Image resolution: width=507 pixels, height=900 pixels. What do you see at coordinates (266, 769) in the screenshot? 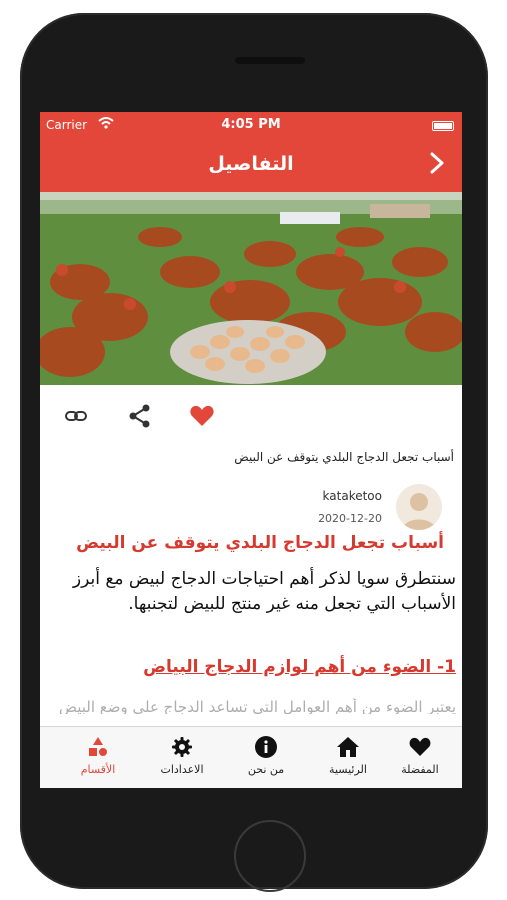
I see `tab-label: من نحن` at bounding box center [266, 769].